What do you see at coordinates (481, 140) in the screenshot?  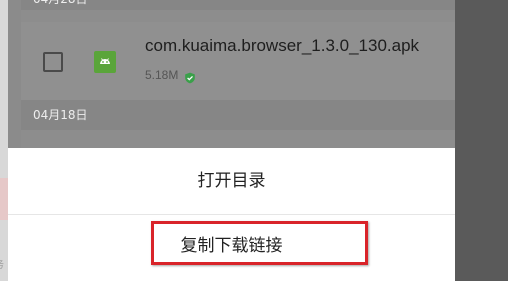 I see `background-app-right` at bounding box center [481, 140].